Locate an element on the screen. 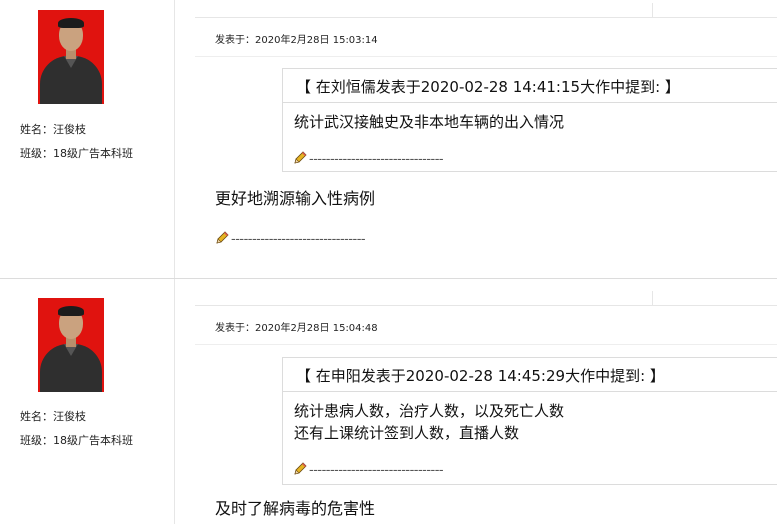  reply-signature: -------------------------------- is located at coordinates (290, 239).